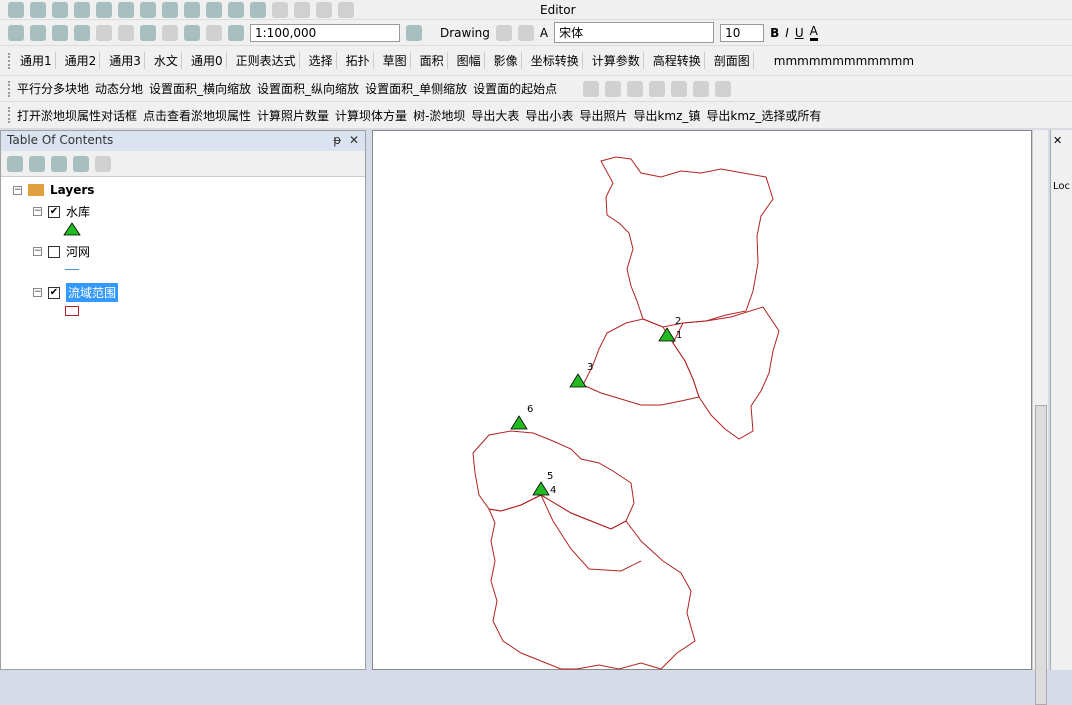  Describe the element at coordinates (148, 9) in the screenshot. I see `forward-icon` at that location.